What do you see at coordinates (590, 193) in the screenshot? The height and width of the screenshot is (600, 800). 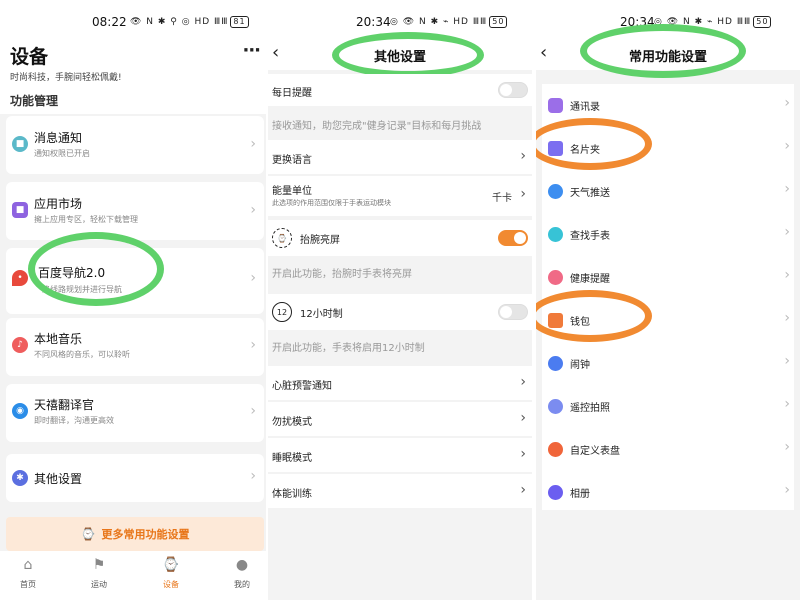 I see `item-label: 天气推送` at bounding box center [590, 193].